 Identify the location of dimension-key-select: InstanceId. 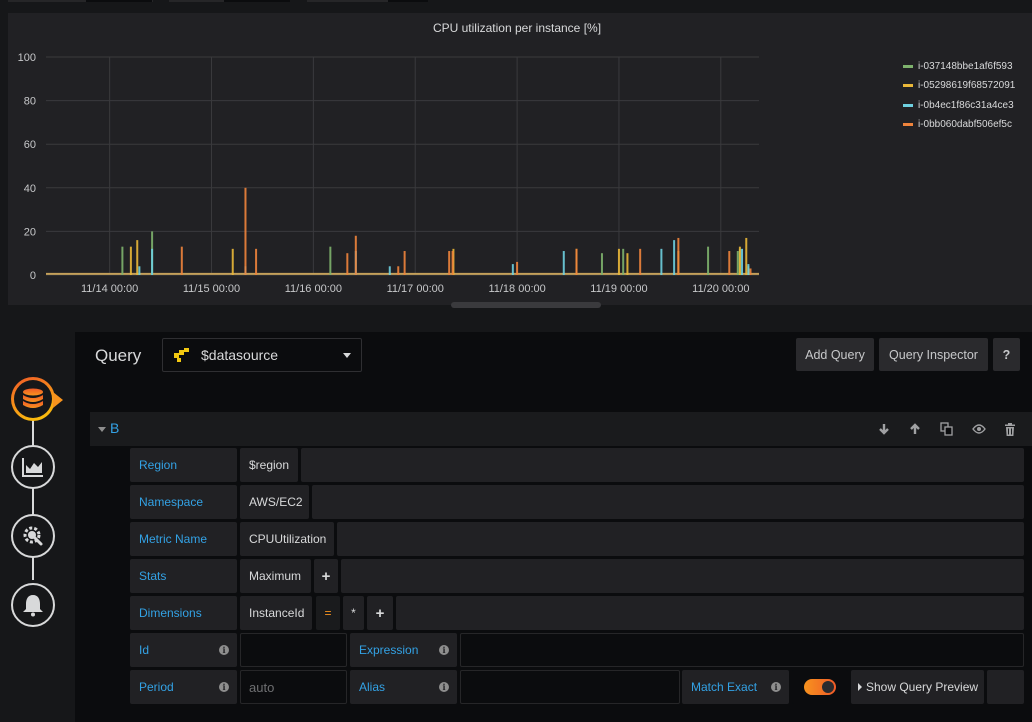
(276, 613).